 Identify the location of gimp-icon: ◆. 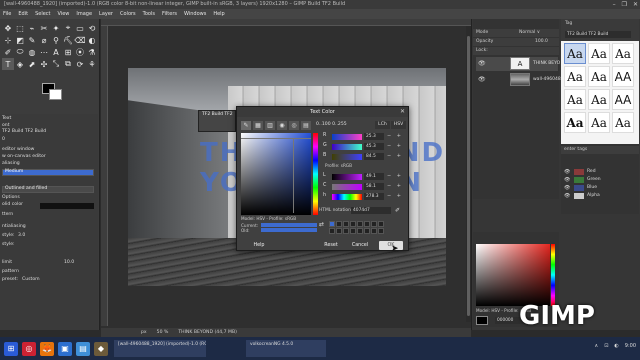
(101, 348).